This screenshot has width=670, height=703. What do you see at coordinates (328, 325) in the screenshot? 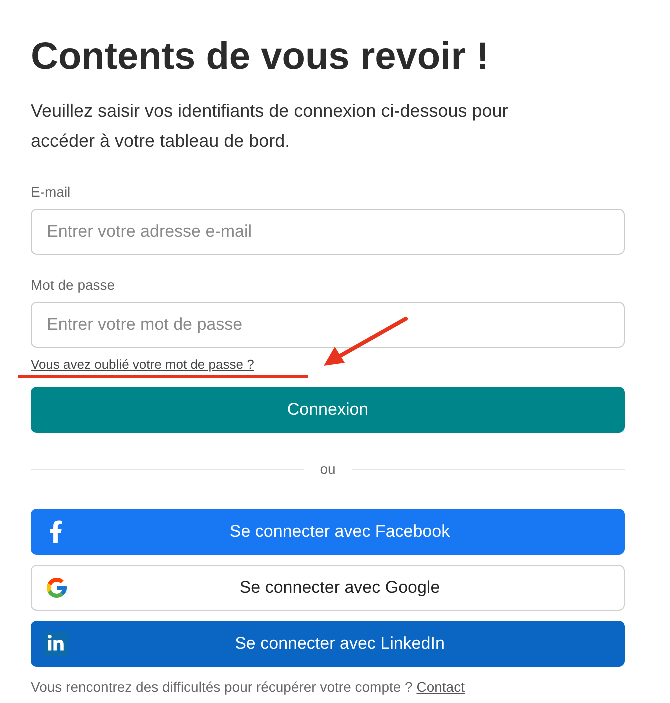
I see `input-field: Entrer votre mot de passe` at bounding box center [328, 325].